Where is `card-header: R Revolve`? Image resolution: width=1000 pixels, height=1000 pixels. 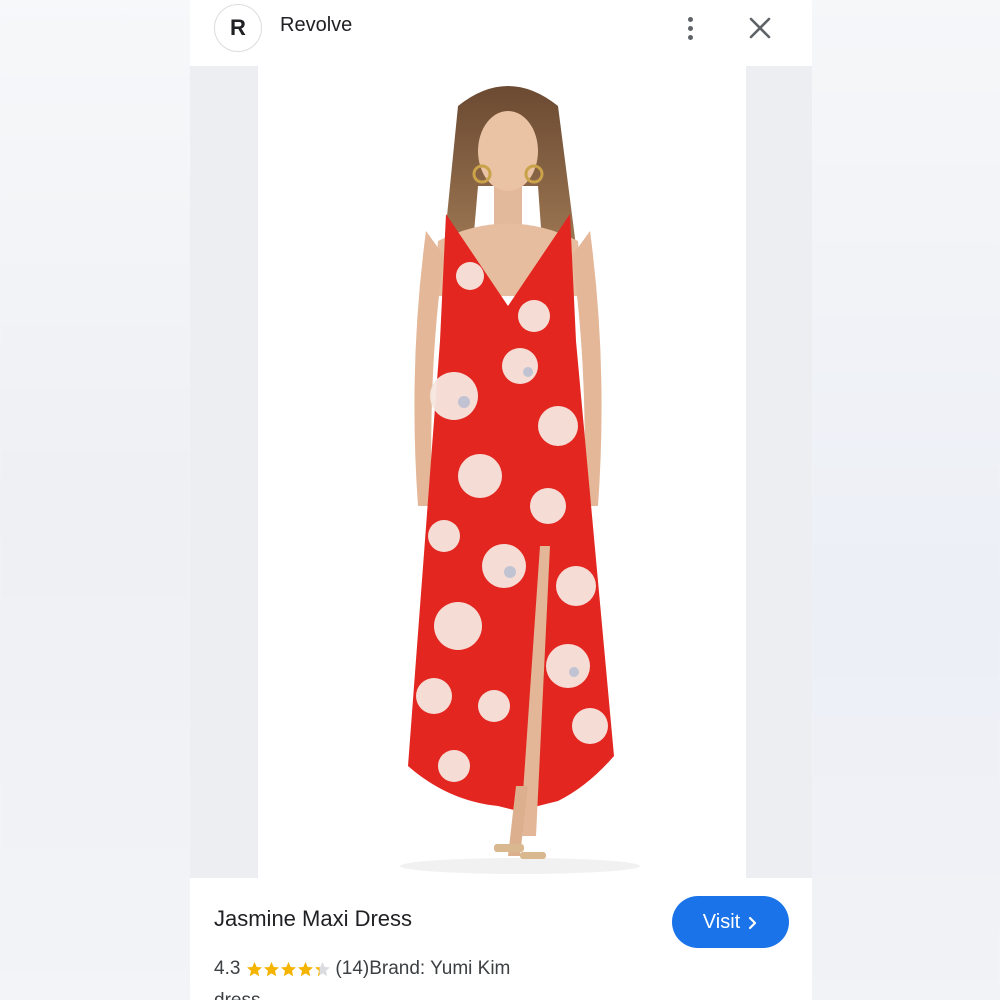
card-header: R Revolve is located at coordinates (501, 33).